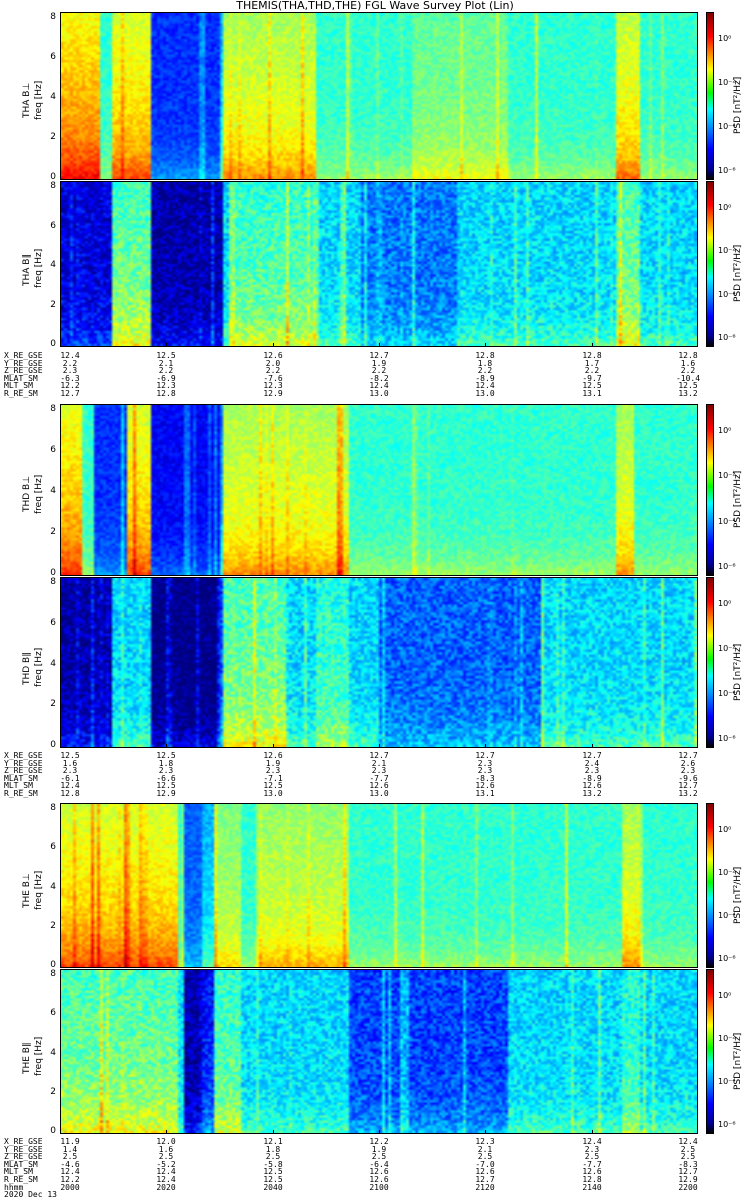 Image resolution: width=750 pixels, height=1200 pixels. Describe the element at coordinates (27, 270) in the screenshot. I see `y-axis-label: THA B∥` at that location.